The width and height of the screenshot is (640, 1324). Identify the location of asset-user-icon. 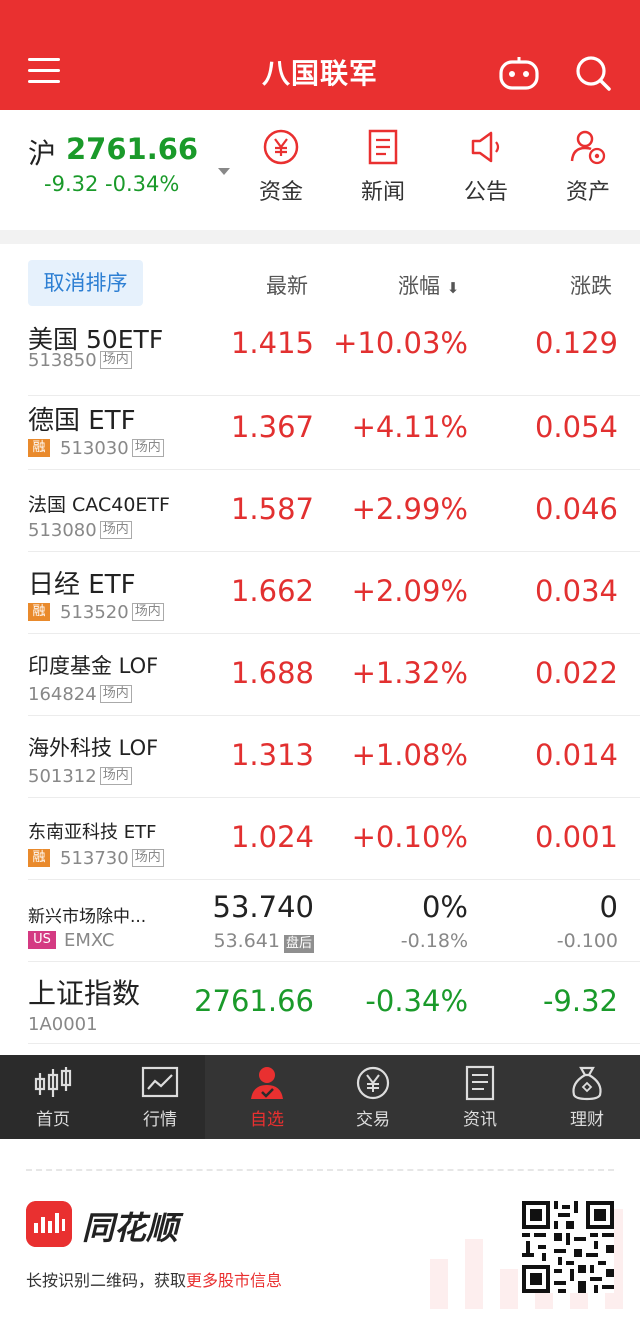
(588, 147).